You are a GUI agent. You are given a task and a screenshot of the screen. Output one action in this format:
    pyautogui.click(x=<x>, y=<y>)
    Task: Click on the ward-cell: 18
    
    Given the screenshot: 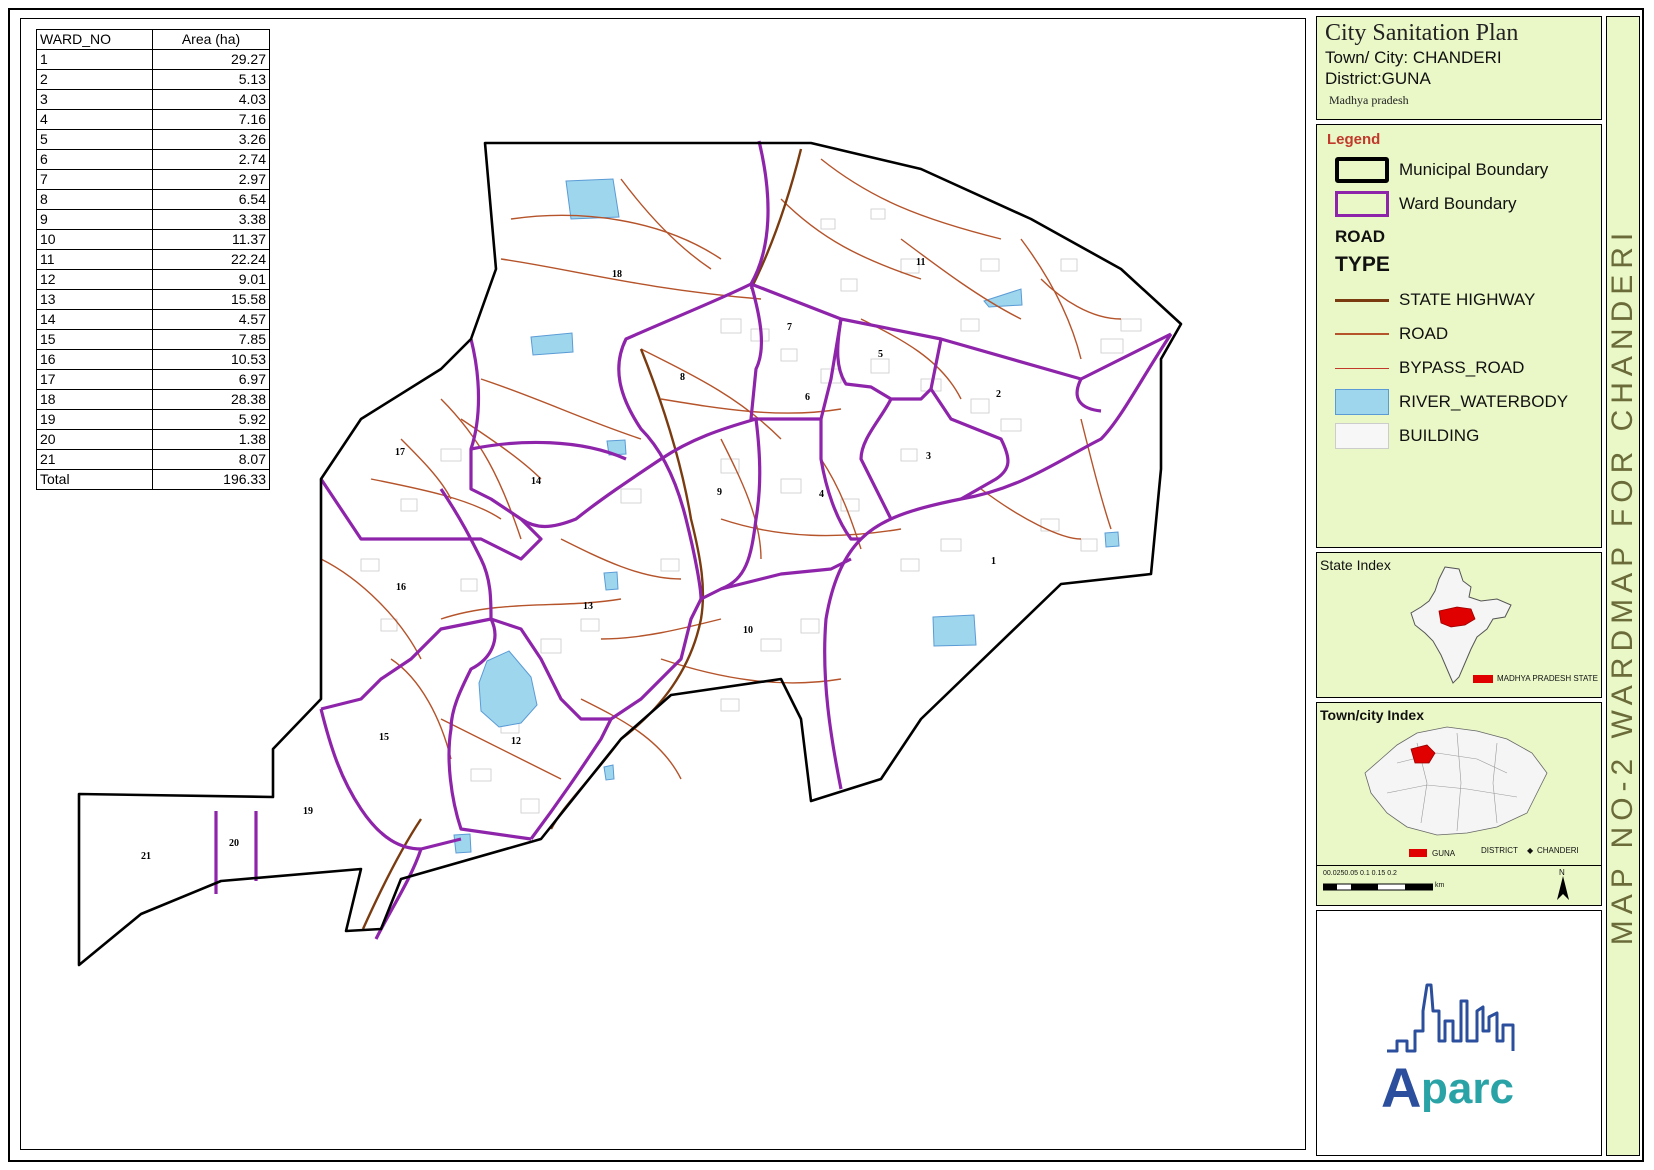 What is the action you would take?
    pyautogui.click(x=94, y=399)
    